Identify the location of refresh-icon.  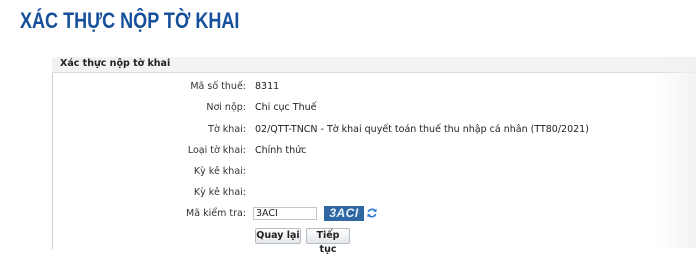
(372, 213).